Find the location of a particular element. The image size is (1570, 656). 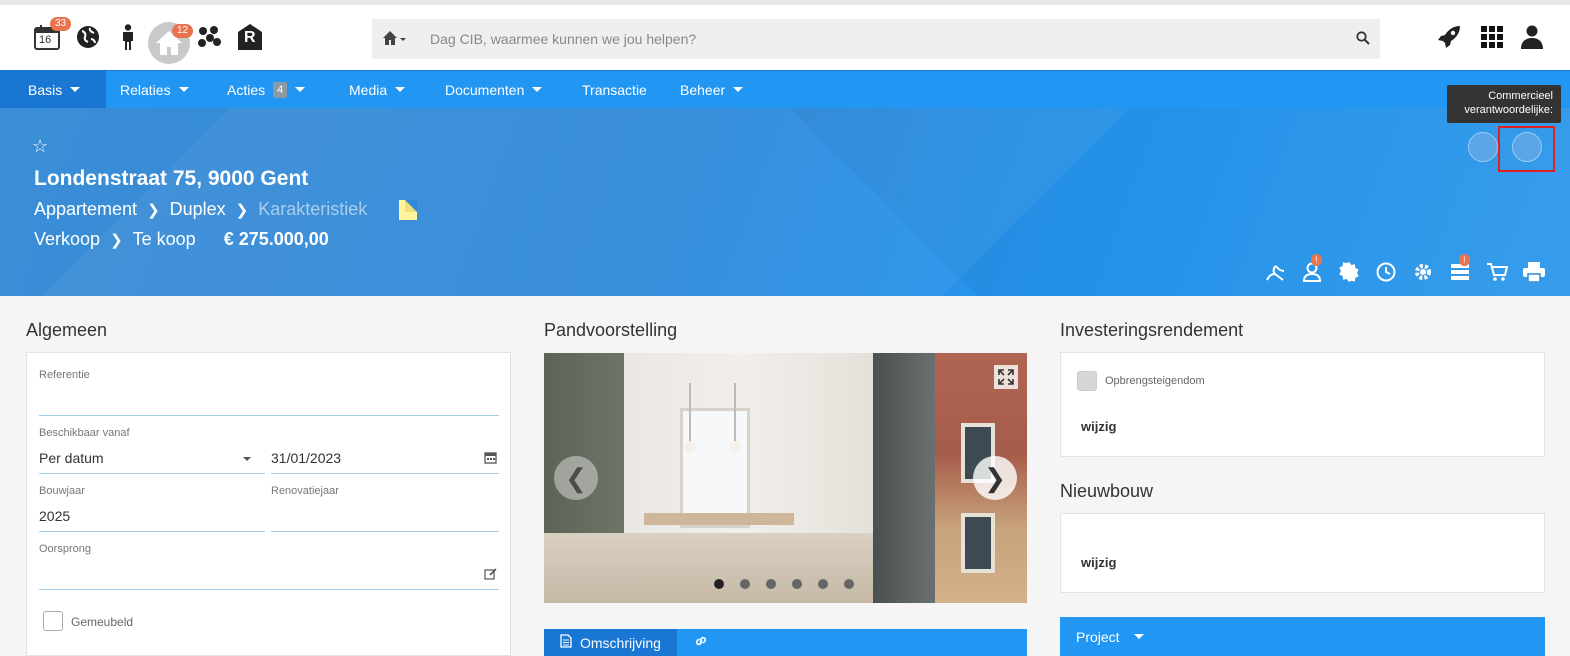

nav-documenten-label: Documenten is located at coordinates (485, 89).